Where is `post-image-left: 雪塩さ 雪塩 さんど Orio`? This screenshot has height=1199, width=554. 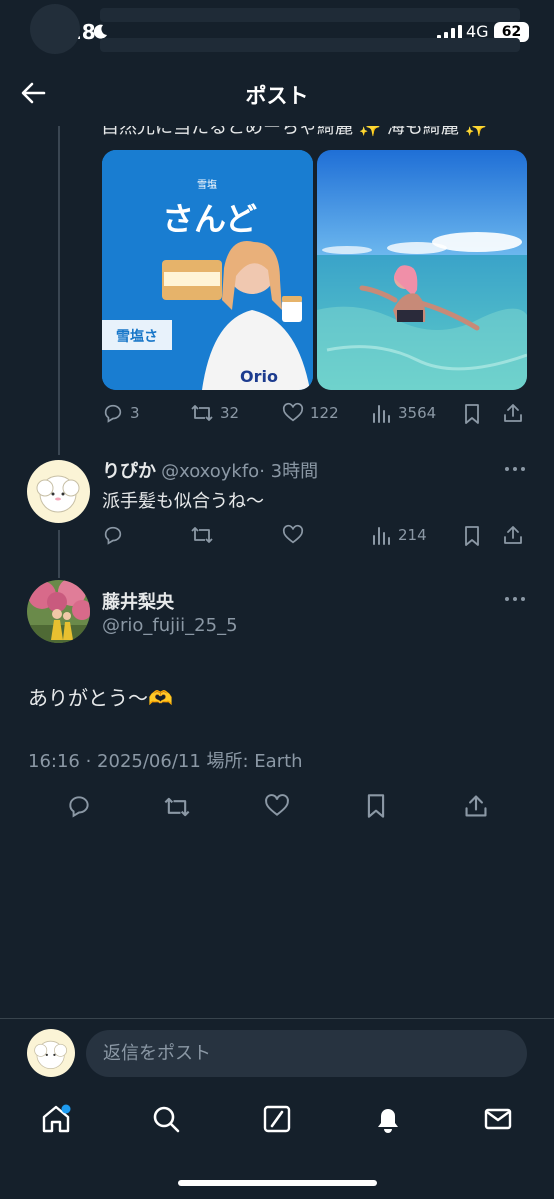 post-image-left: 雪塩さ 雪塩 さんど Orio is located at coordinates (207, 270).